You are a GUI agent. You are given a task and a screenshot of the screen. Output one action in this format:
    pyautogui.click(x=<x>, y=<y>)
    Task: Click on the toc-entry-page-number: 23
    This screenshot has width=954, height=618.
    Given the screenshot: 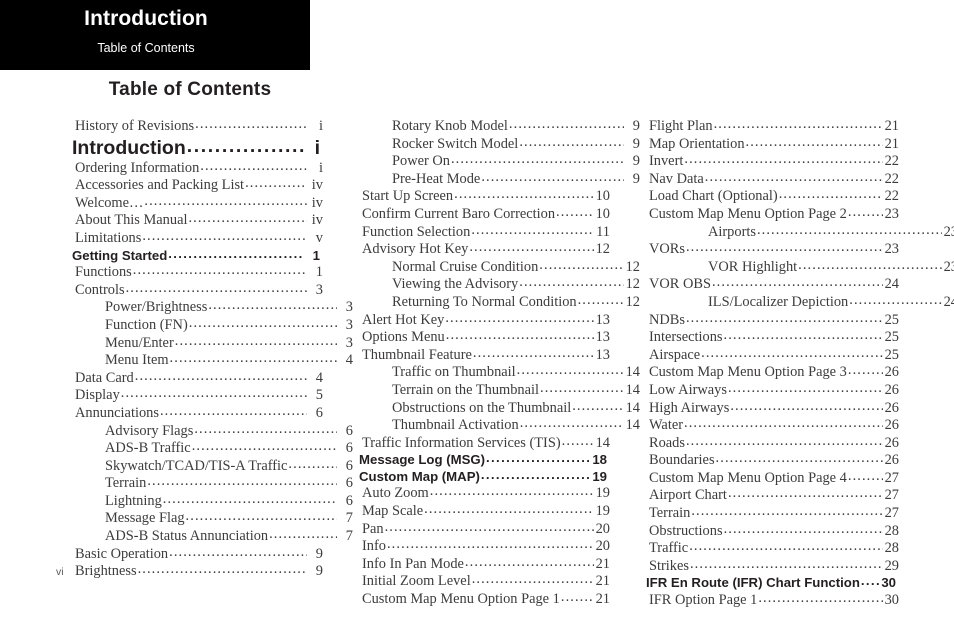 What is the action you would take?
    pyautogui.click(x=948, y=231)
    